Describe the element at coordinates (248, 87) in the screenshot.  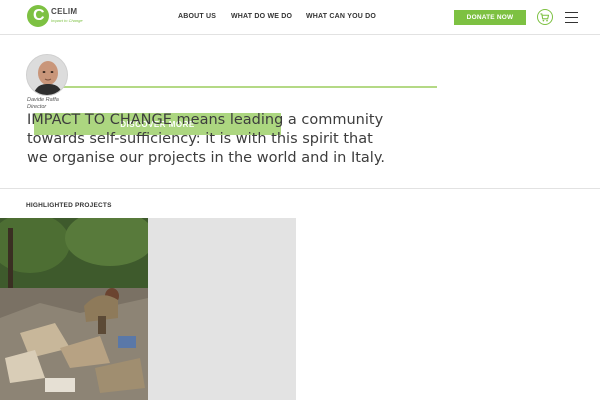
I see `accent-divider-line` at that location.